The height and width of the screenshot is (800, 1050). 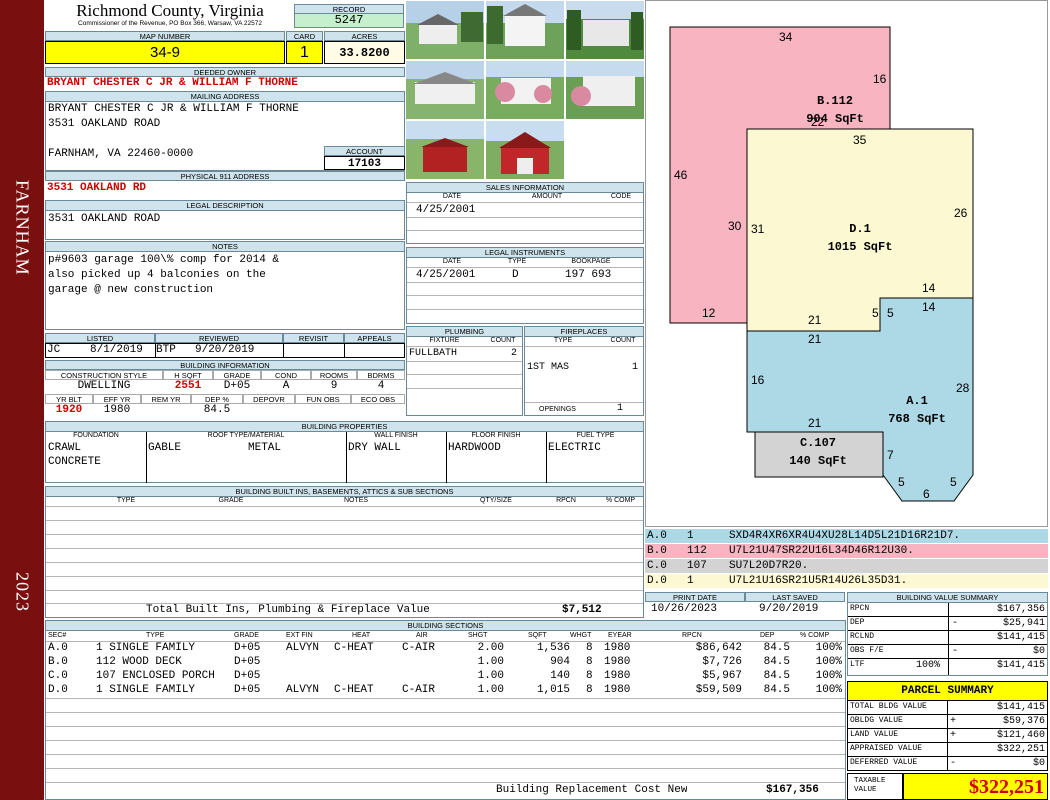 I want to click on h-funobs: FUN OBS, so click(x=323, y=399).